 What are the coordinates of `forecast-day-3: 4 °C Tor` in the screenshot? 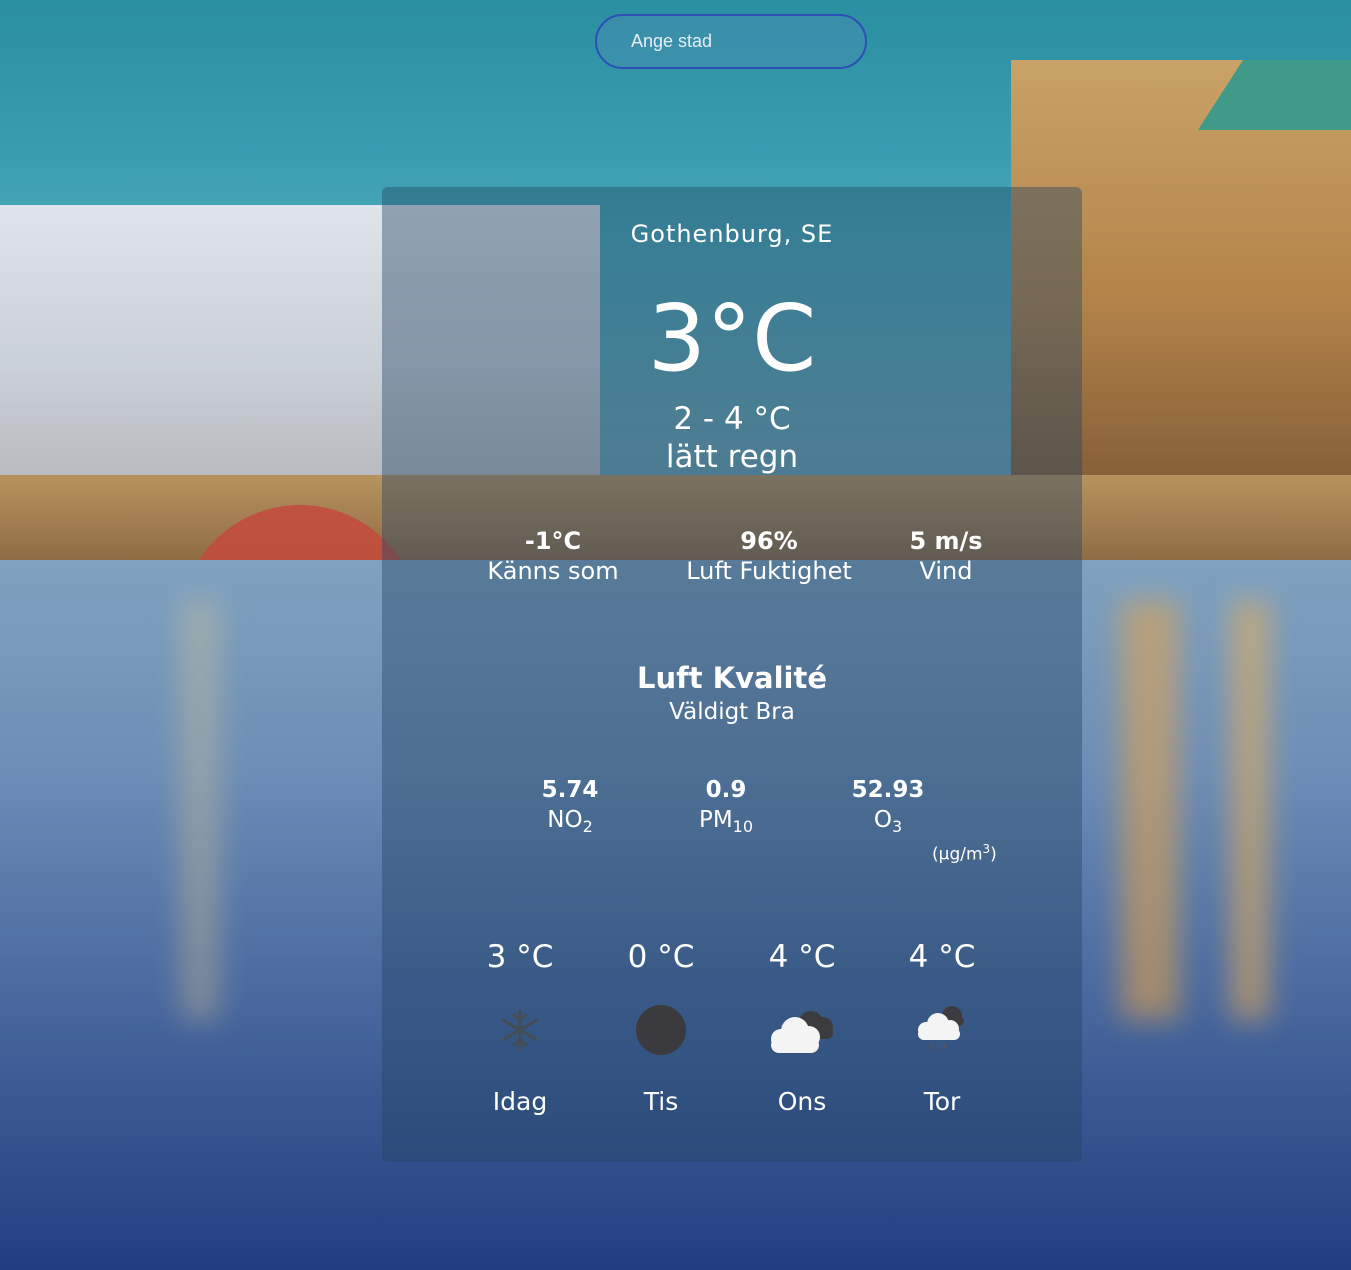 It's located at (942, 1027).